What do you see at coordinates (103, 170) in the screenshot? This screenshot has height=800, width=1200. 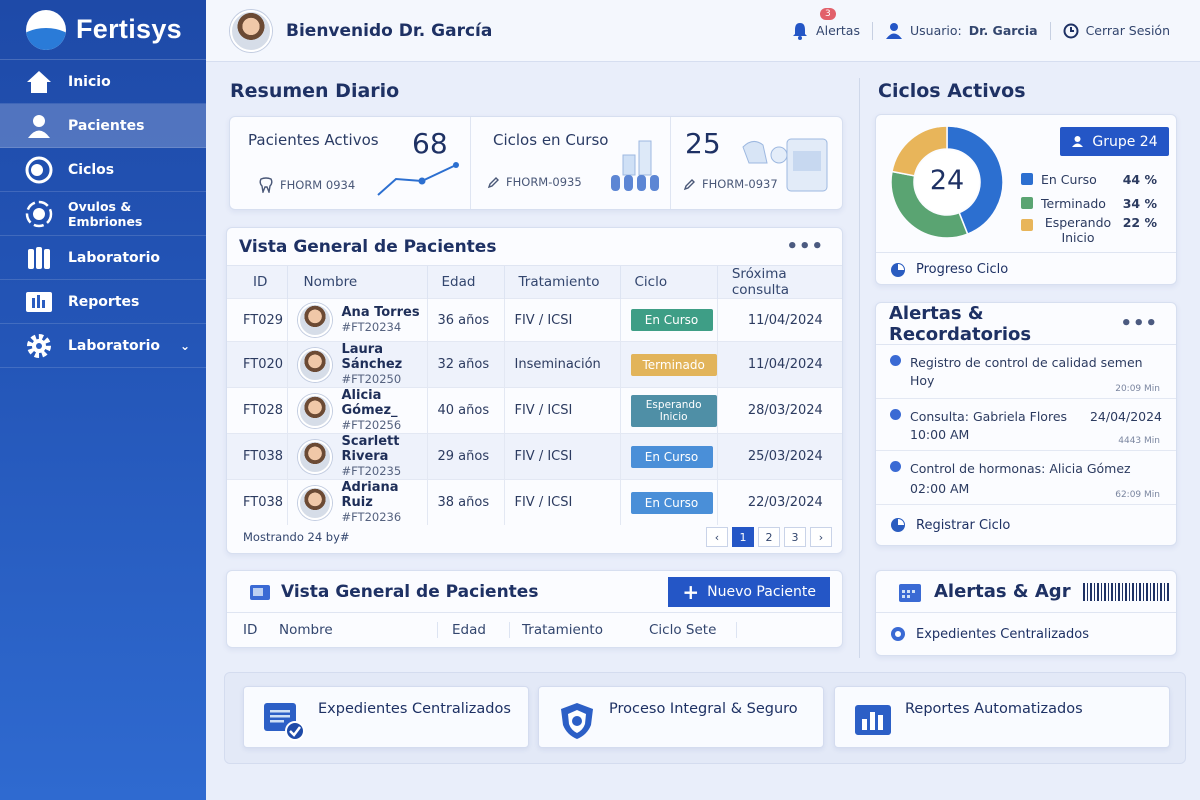 I see `sidebar-item-ciclos: Ciclos` at bounding box center [103, 170].